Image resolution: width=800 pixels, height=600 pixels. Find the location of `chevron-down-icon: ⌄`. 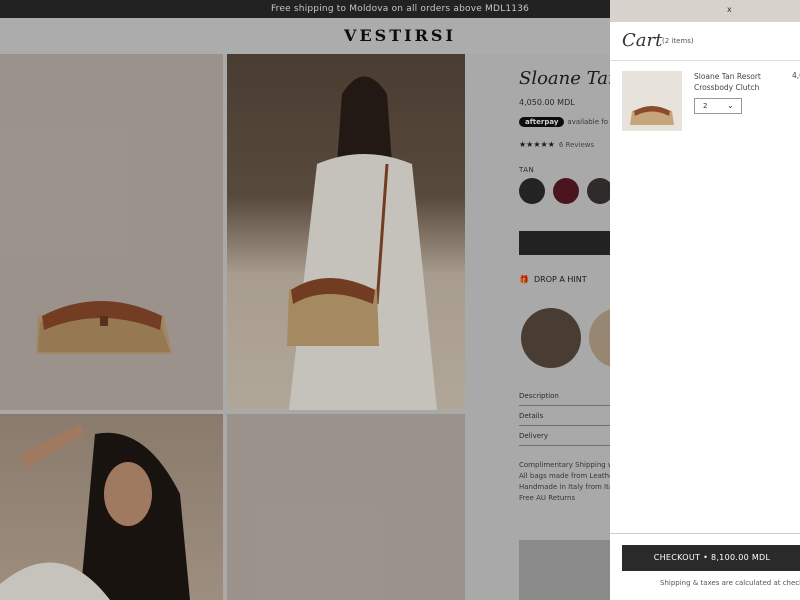

chevron-down-icon: ⌄ is located at coordinates (730, 105).